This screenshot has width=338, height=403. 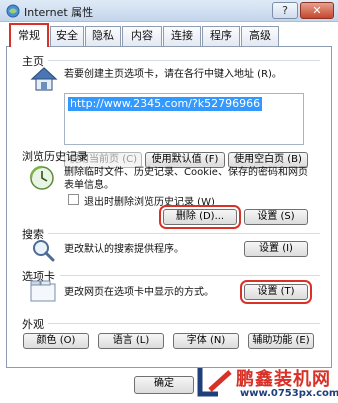 I want to click on languages-button: 语言 (L), so click(x=131, y=341).